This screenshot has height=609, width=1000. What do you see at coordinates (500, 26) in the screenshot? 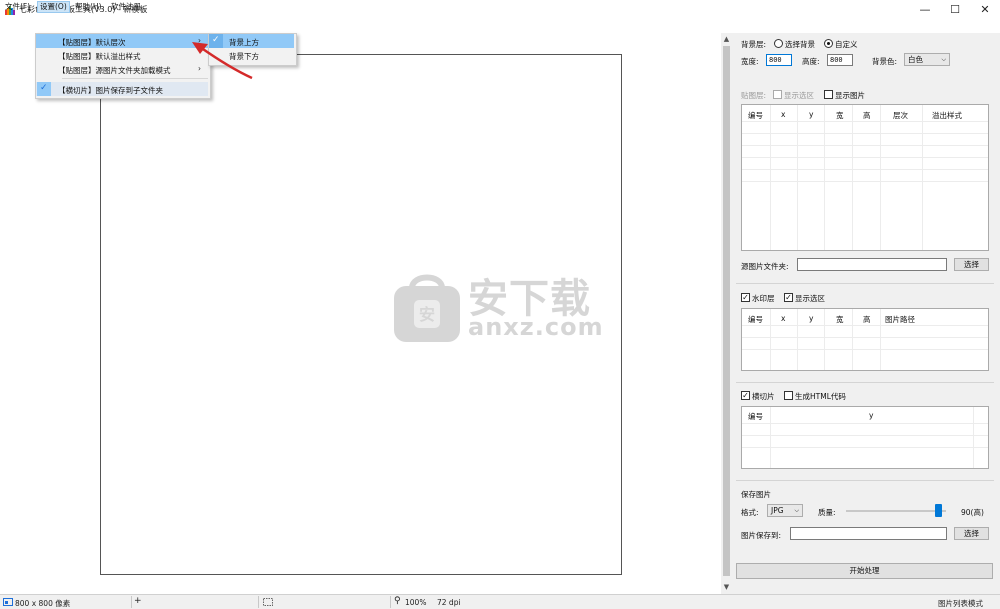
I see `menu-bar` at bounding box center [500, 26].